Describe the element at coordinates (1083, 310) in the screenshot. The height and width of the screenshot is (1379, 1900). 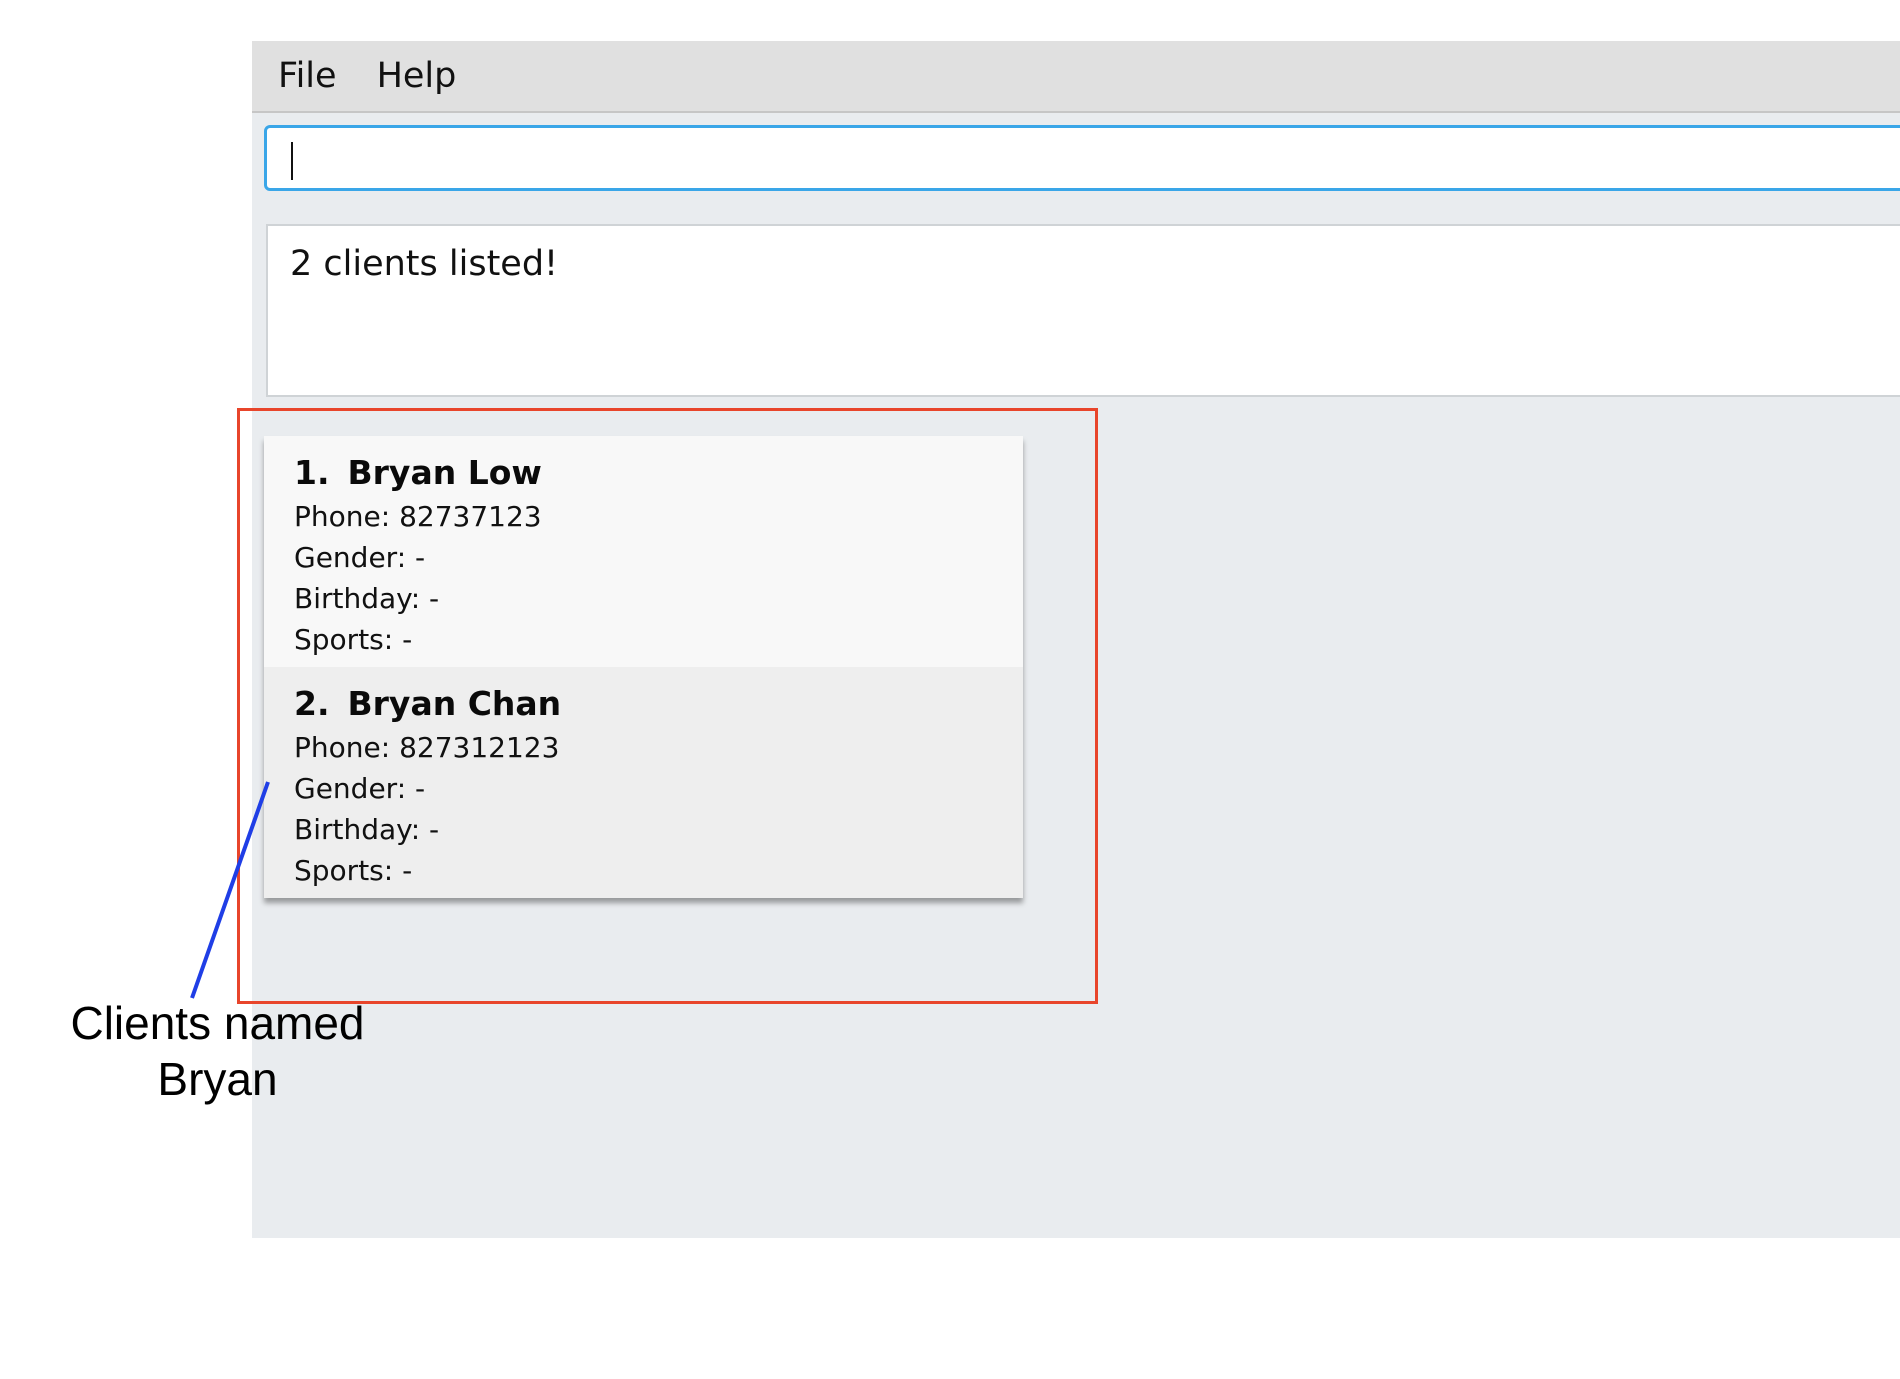
I see `result-display: 2 clients listed!` at that location.